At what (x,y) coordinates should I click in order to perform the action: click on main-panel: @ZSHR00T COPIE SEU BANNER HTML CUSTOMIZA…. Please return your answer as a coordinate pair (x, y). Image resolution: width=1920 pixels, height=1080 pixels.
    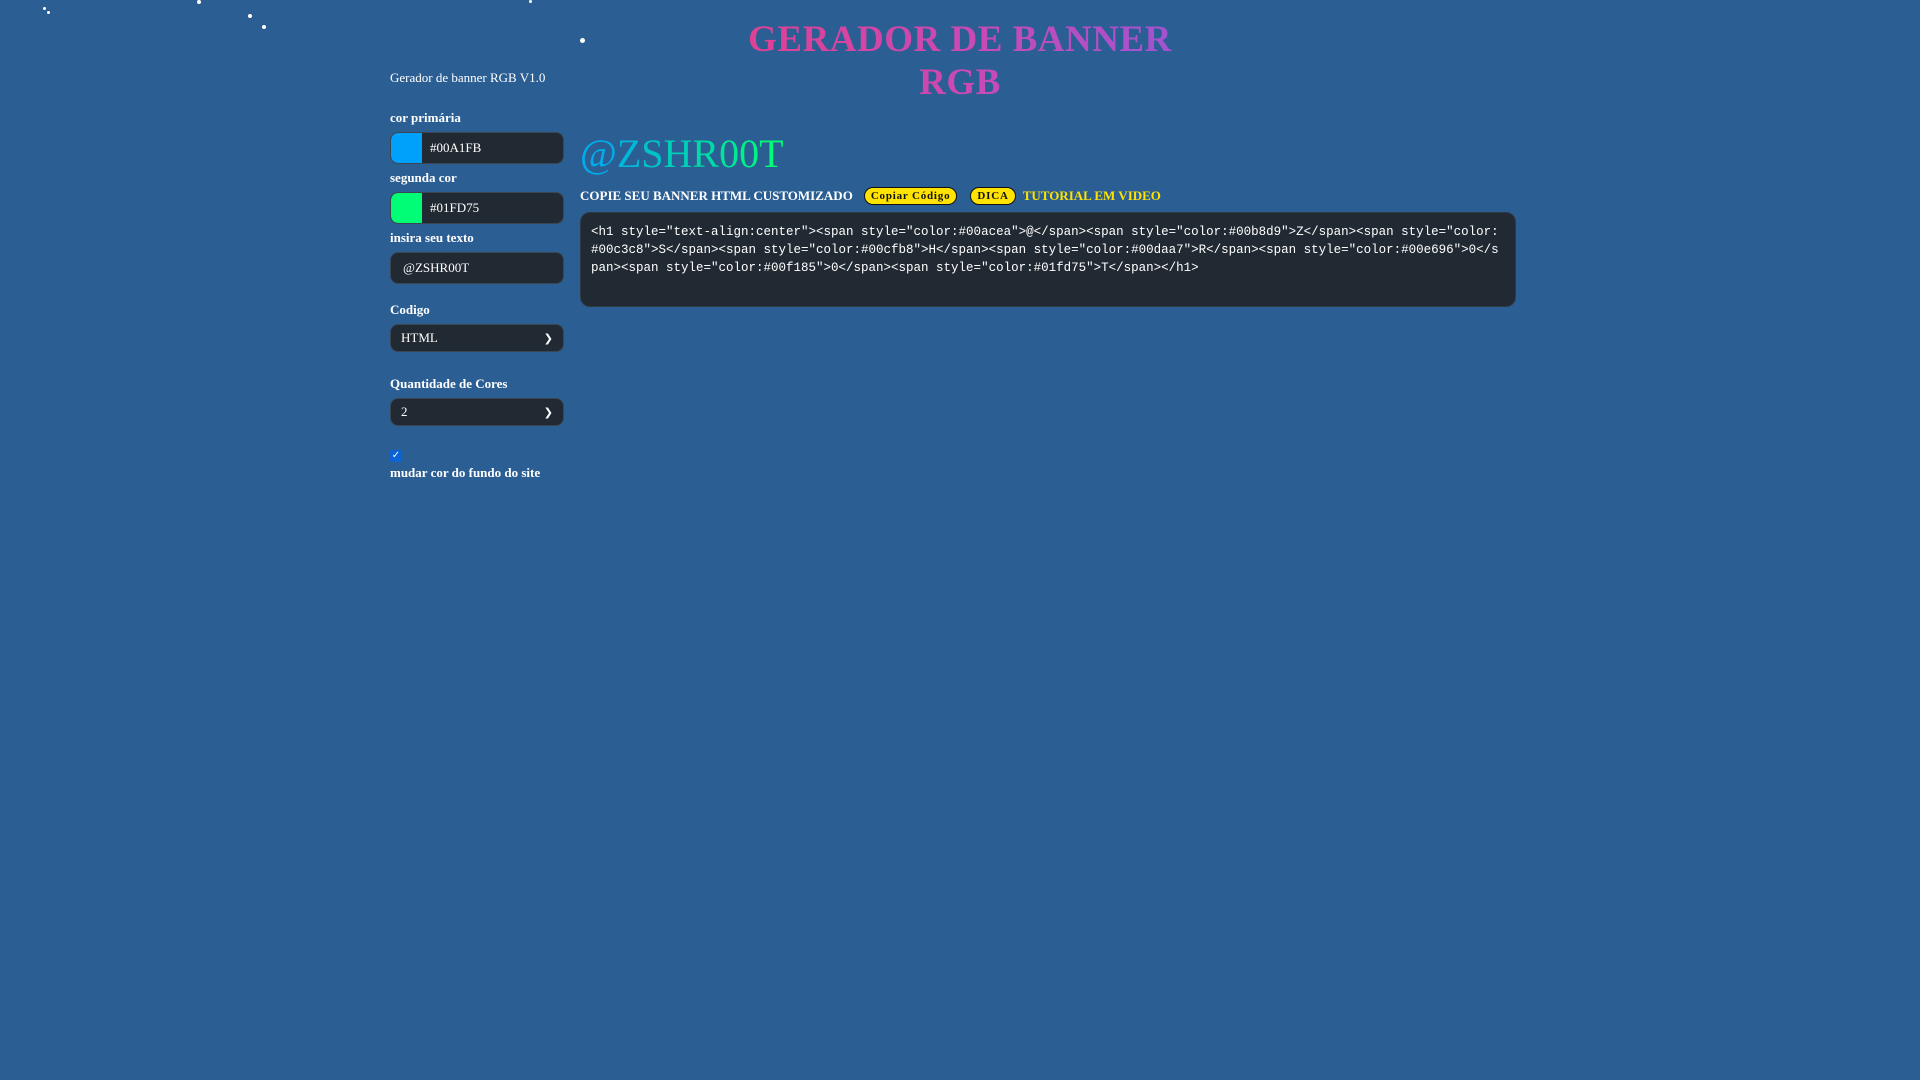
    Looking at the image, I should click on (1048, 218).